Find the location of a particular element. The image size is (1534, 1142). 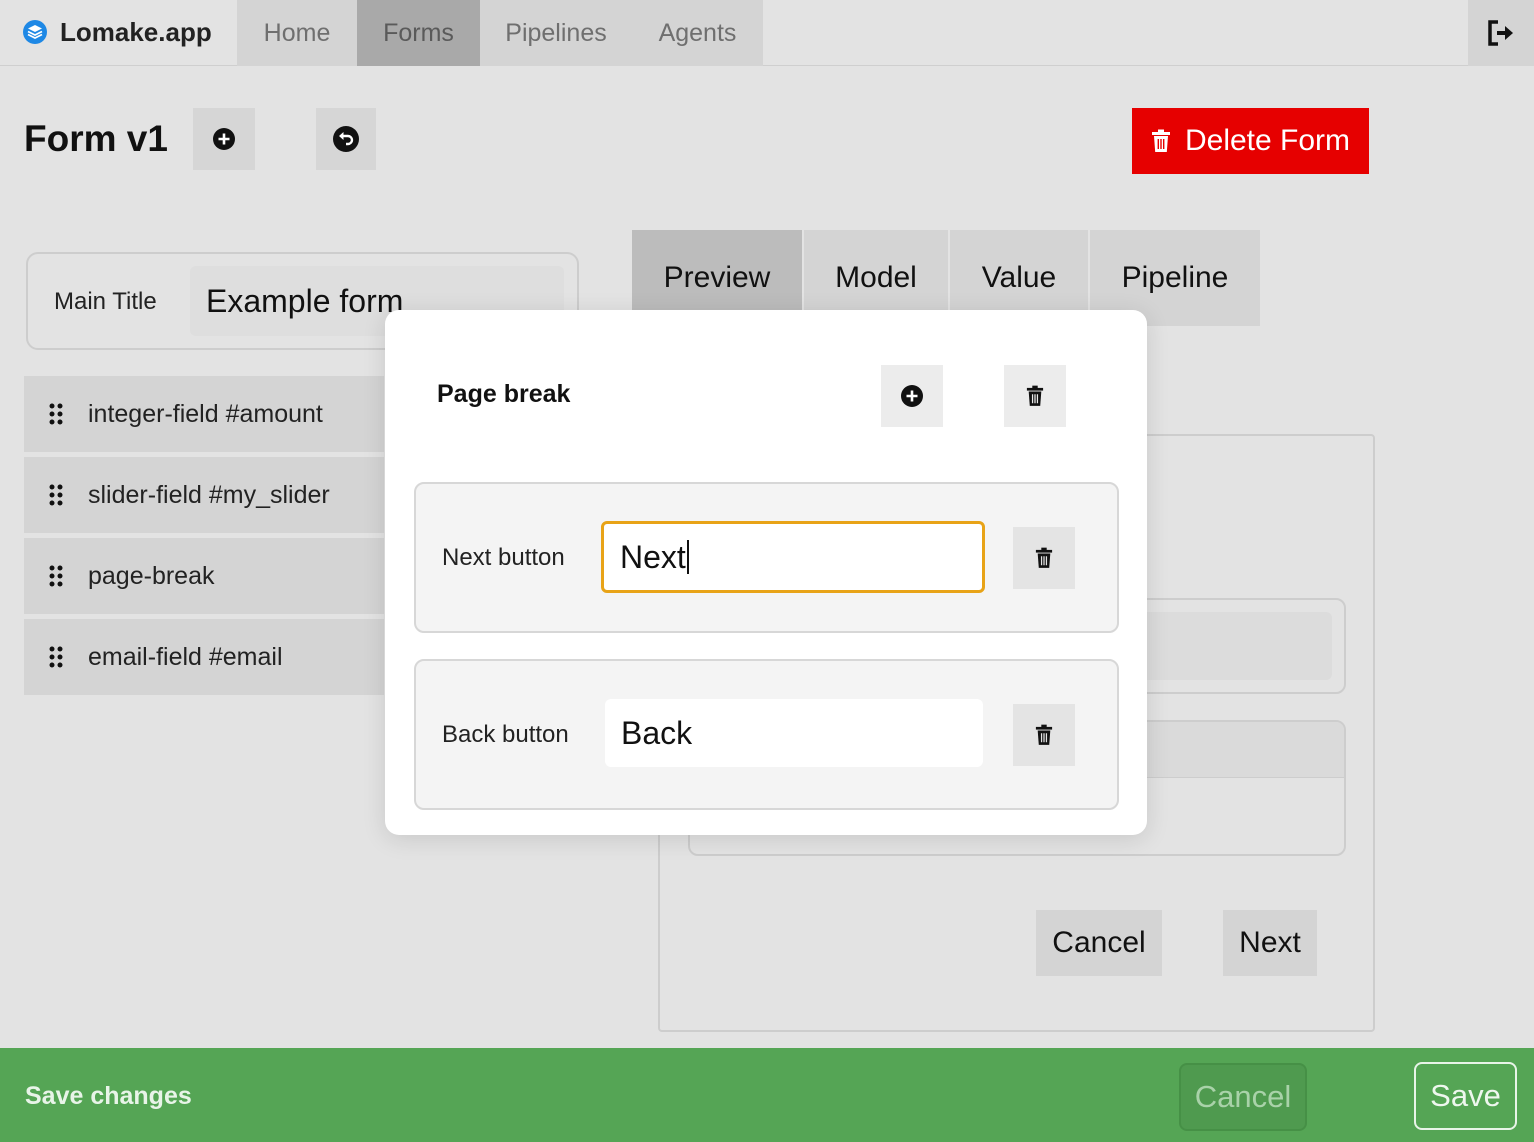

list-item: integer-field #amount is located at coordinates (204, 414).